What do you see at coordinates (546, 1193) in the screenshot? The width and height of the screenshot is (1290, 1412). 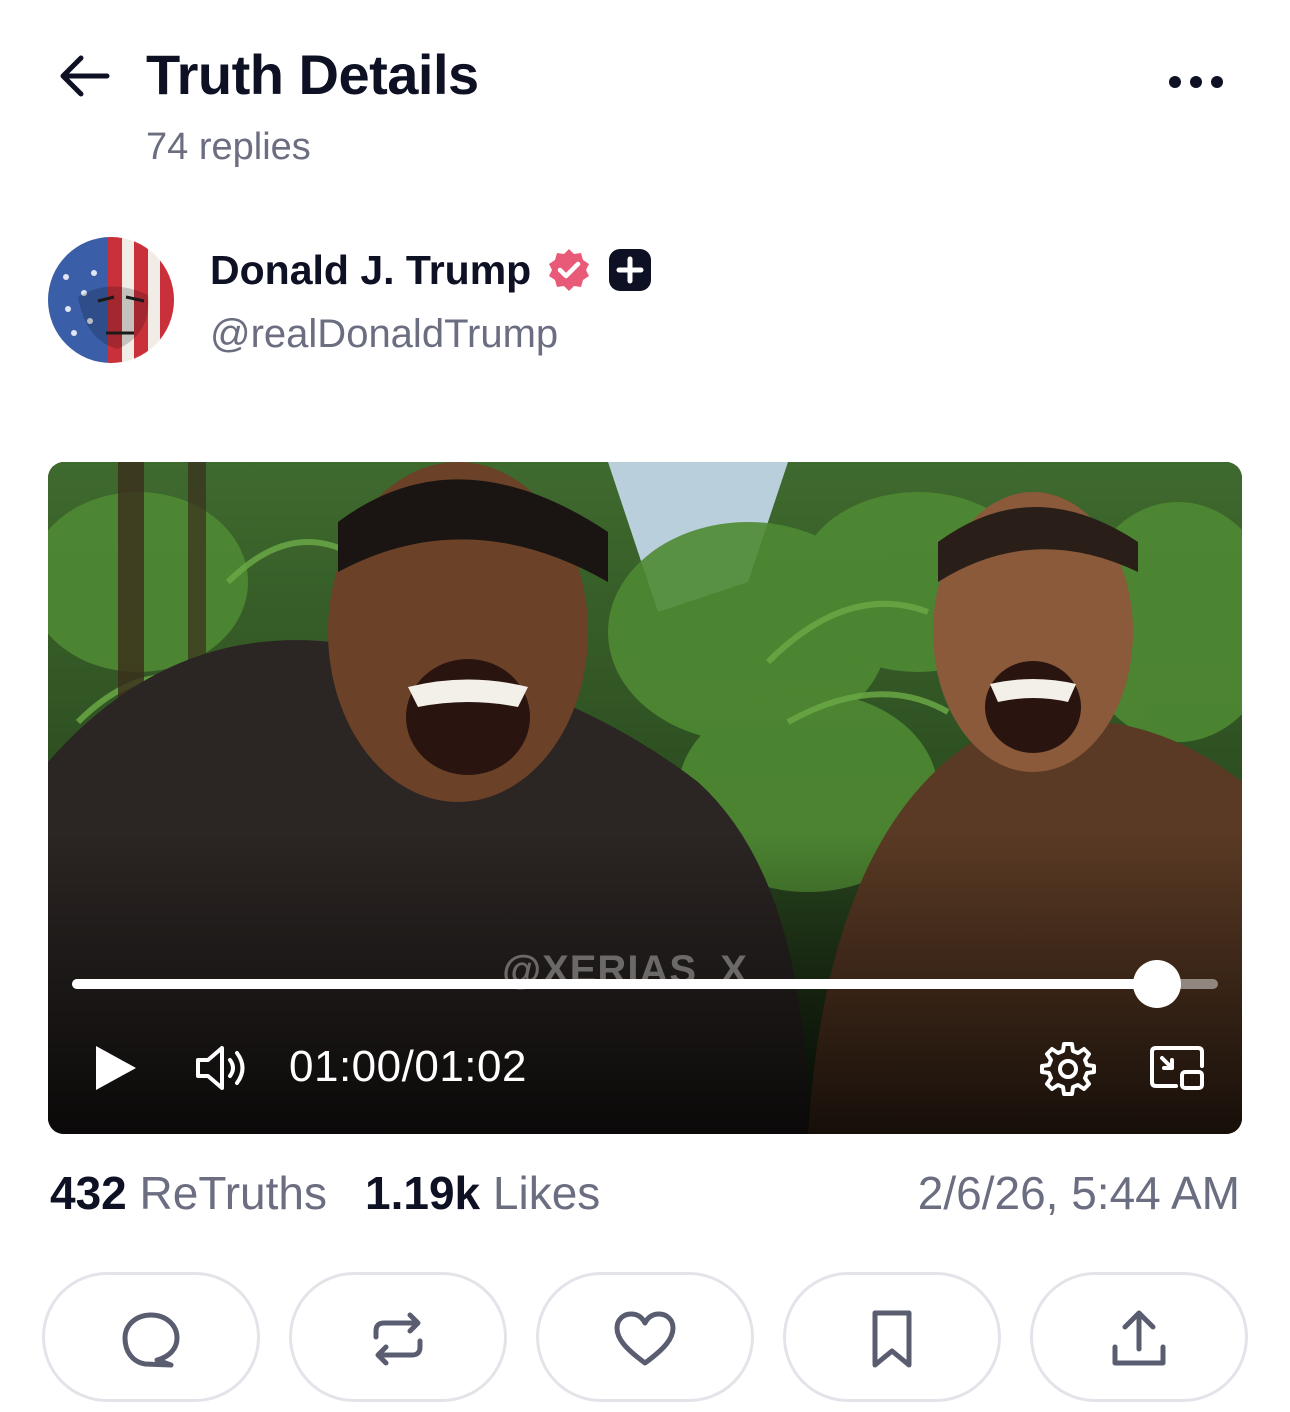 I see `likes-label: Likes` at bounding box center [546, 1193].